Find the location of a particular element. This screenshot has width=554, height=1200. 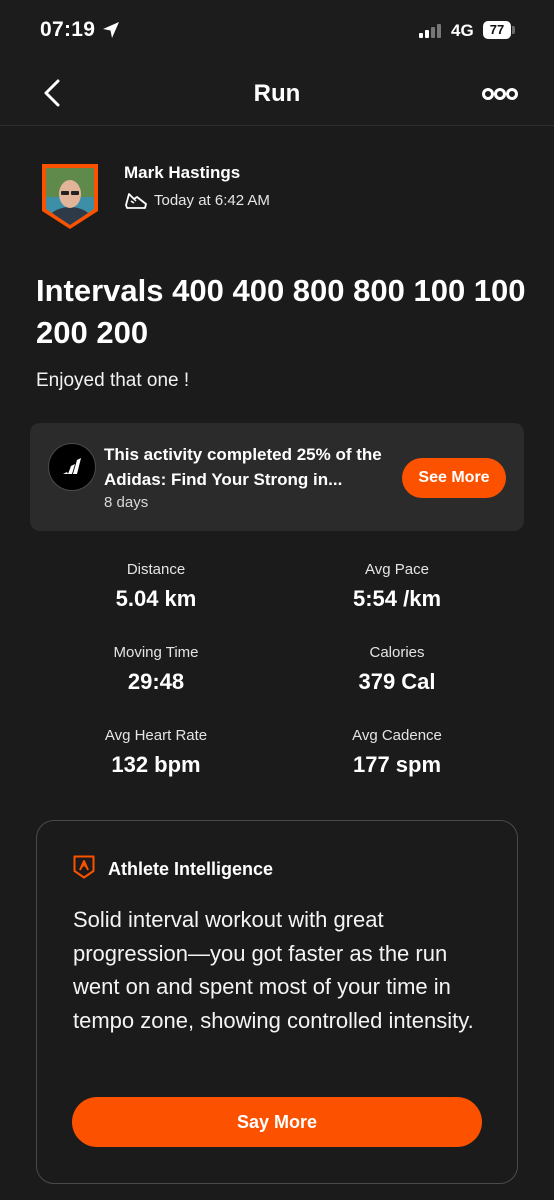

stat-value: 132 bpm is located at coordinates (156, 764).